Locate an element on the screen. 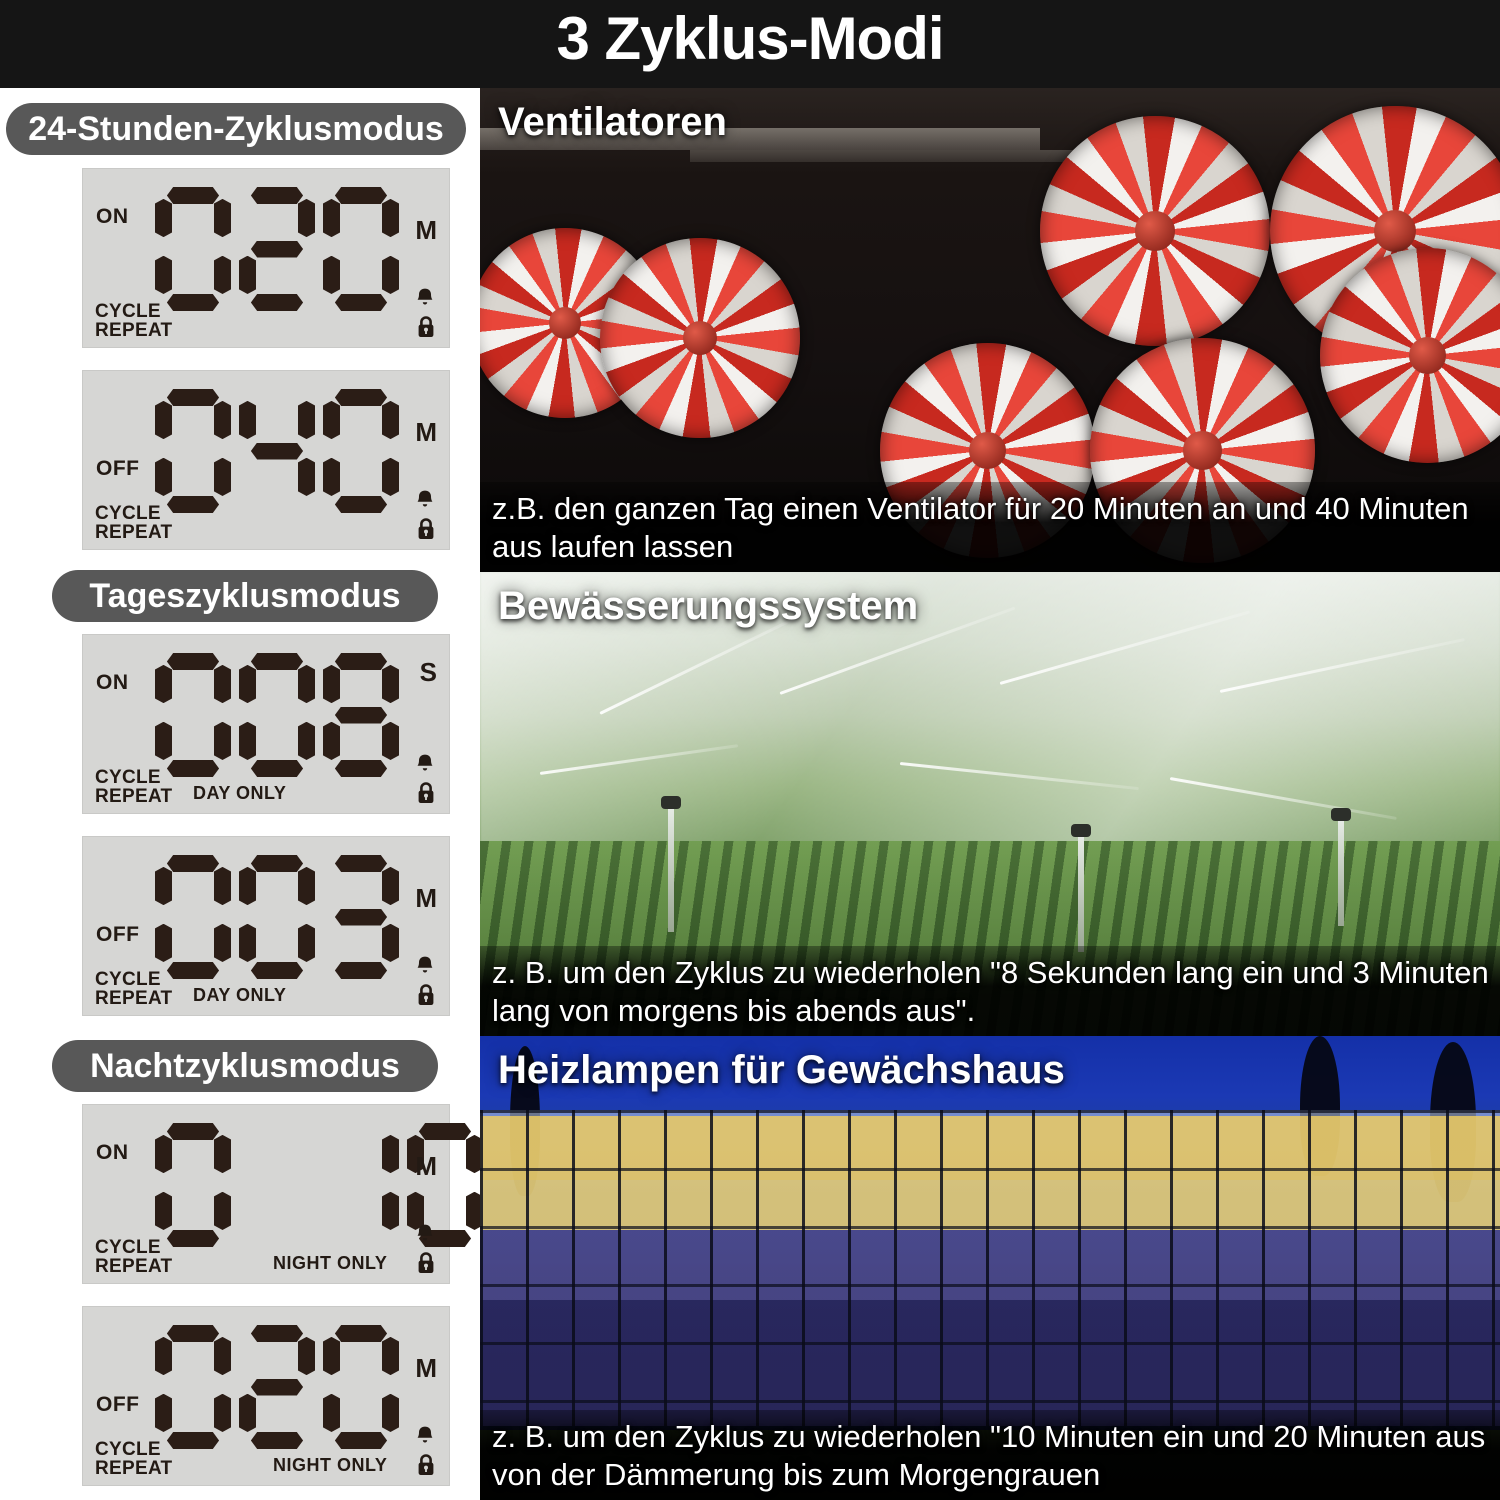 This screenshot has width=1500, height=1500. mode-label-day: Tageszyklusmodus is located at coordinates (245, 596).